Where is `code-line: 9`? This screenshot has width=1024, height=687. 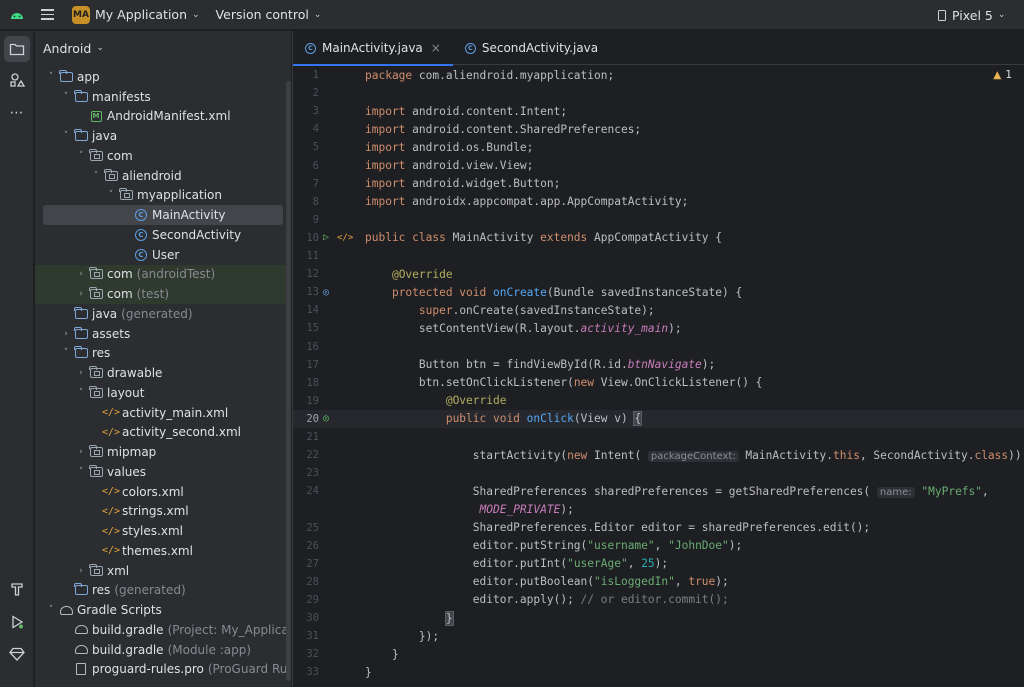 code-line: 9 is located at coordinates (658, 220).